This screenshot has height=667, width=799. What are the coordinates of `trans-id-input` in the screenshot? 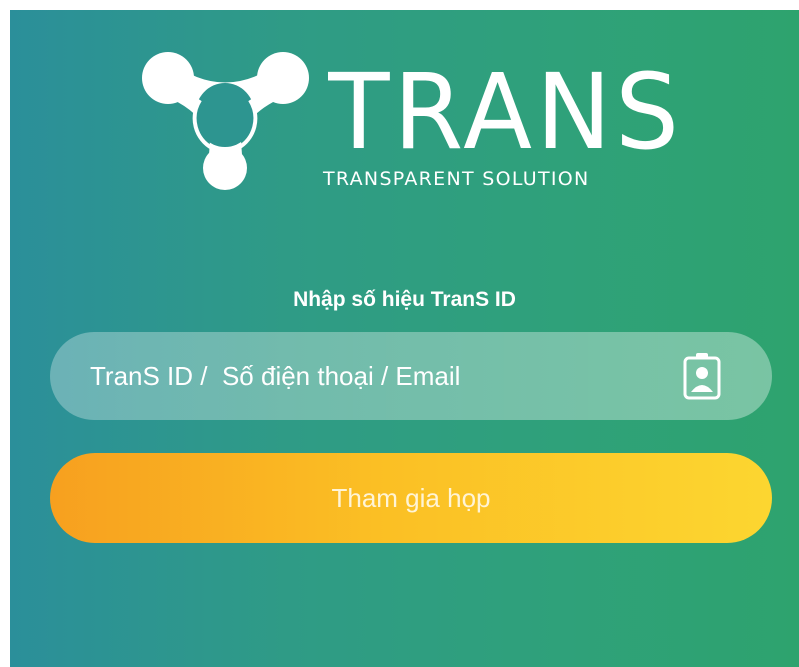 It's located at (381, 376).